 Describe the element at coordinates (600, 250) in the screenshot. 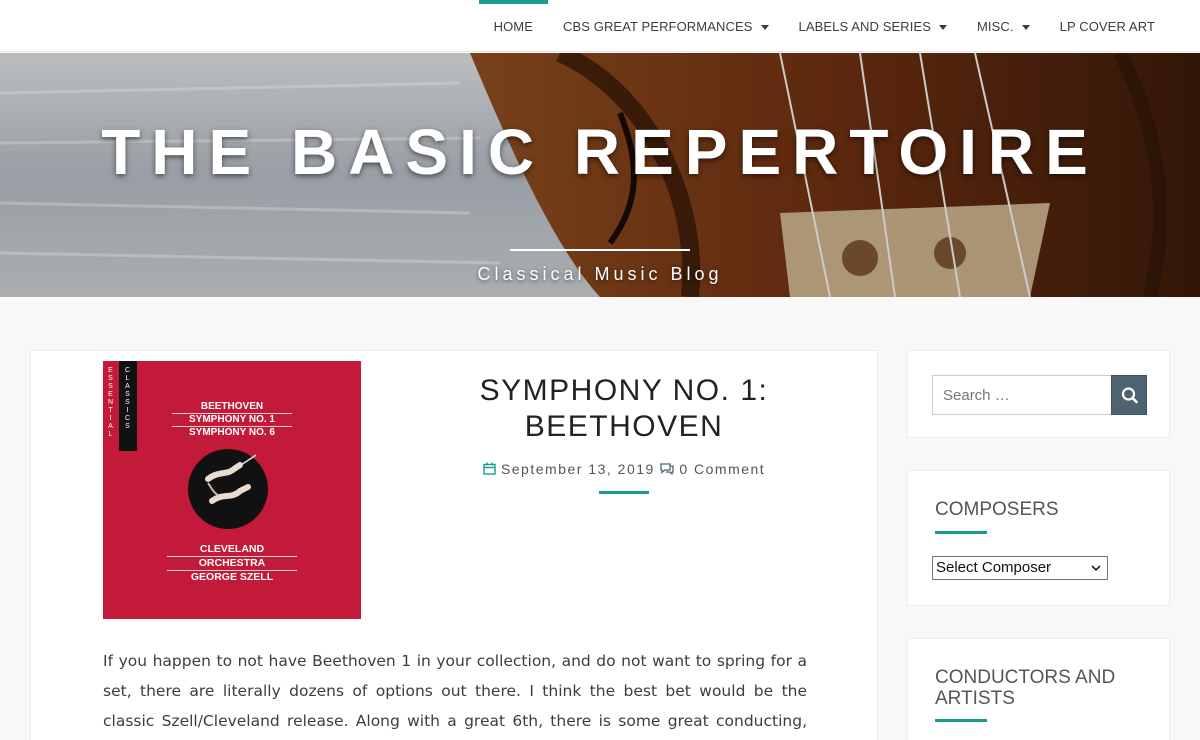

I see `title-divider` at that location.